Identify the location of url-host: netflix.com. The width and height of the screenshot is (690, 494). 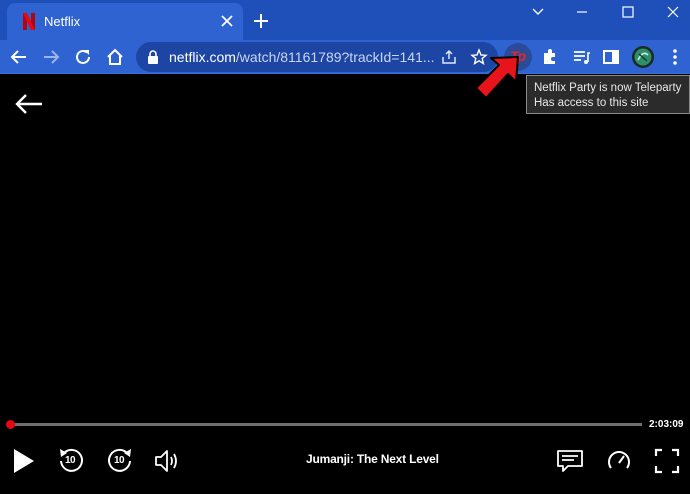
(202, 57).